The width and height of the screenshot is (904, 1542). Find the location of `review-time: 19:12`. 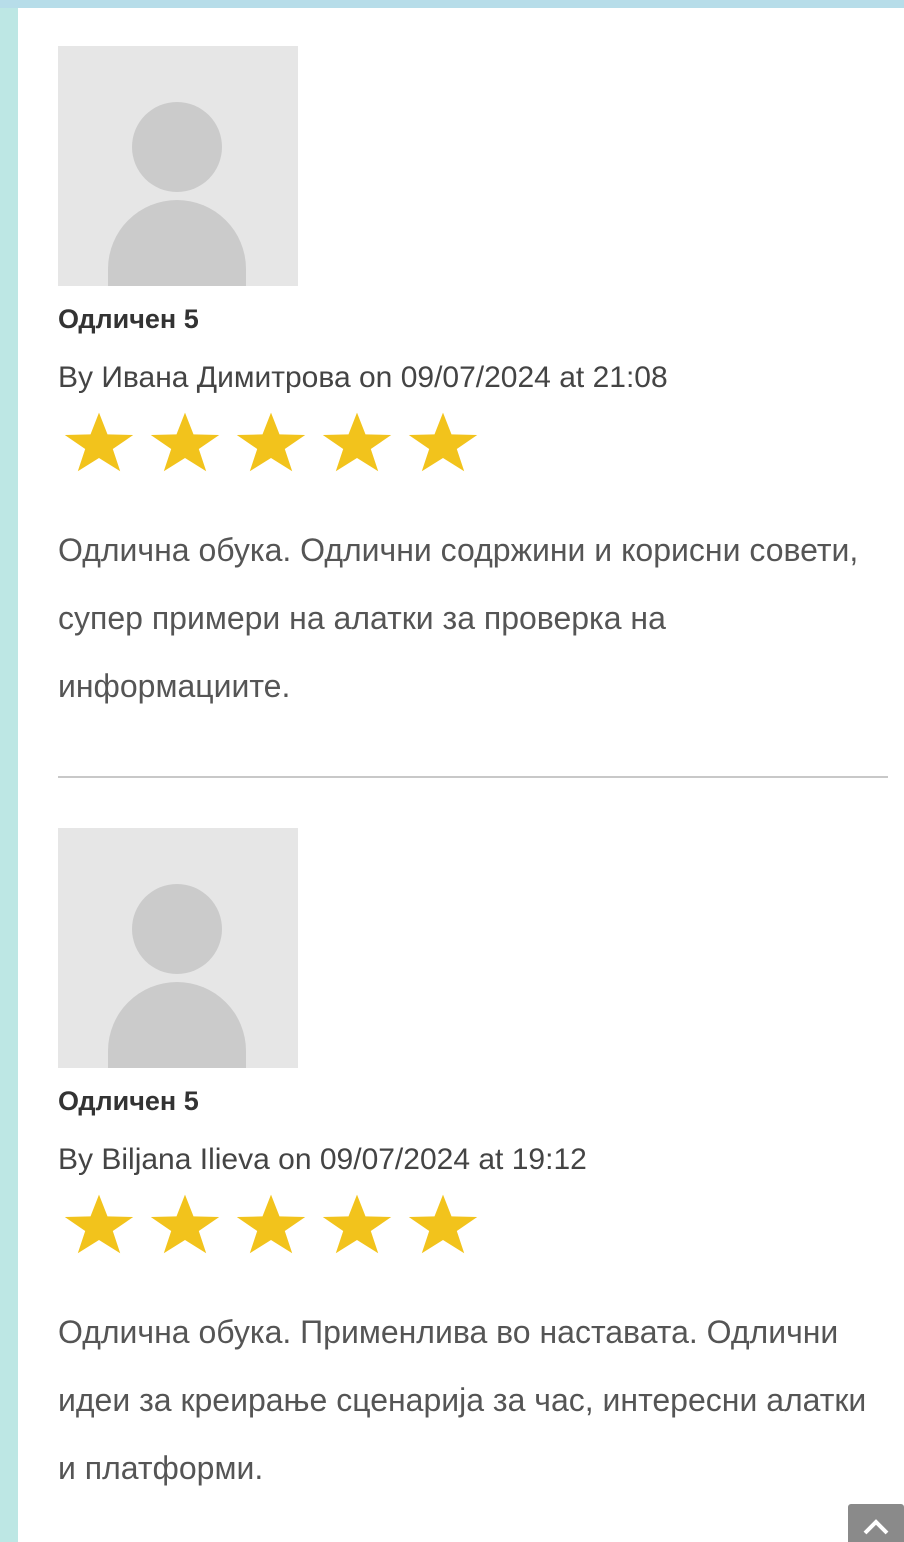

review-time: 19:12 is located at coordinates (549, 1159).